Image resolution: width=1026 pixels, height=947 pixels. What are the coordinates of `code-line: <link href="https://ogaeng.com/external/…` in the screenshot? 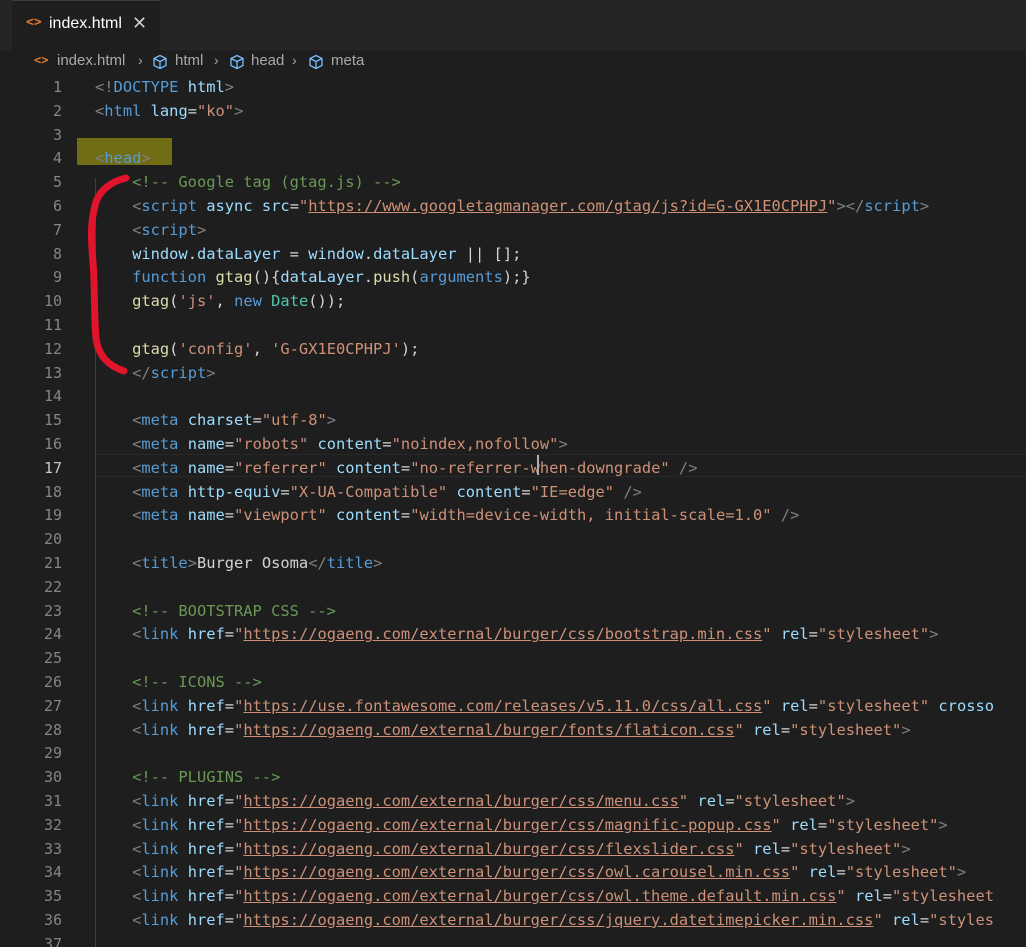 It's located at (530, 873).